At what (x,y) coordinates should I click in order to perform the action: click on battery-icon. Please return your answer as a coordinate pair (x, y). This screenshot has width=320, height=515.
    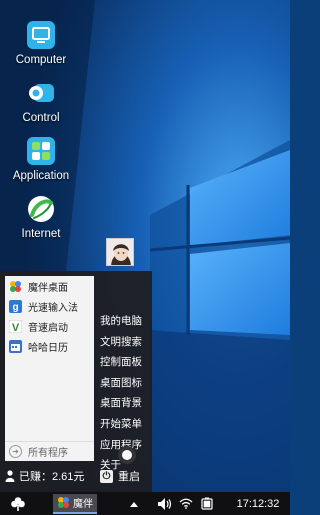
    Looking at the image, I should click on (207, 503).